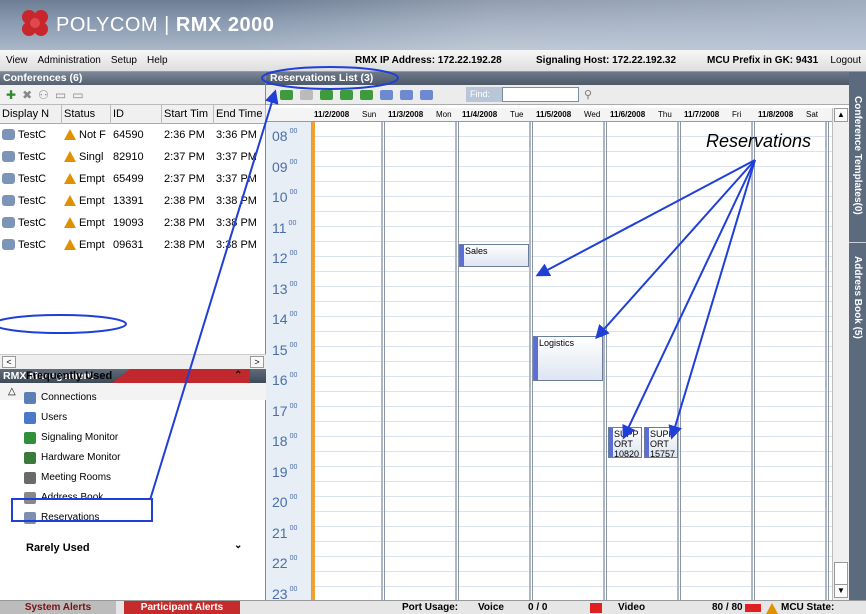 The image size is (866, 614). I want to click on address-book-tab: Address Book (5), so click(857, 297).